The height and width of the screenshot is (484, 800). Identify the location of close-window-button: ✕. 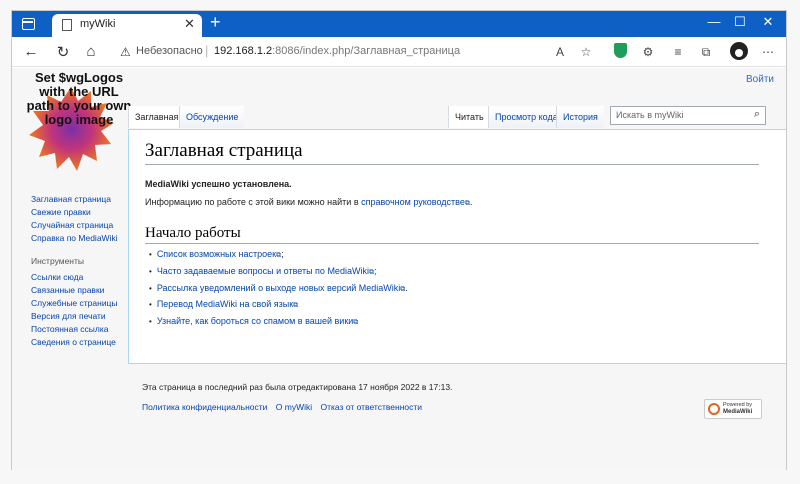
(768, 22).